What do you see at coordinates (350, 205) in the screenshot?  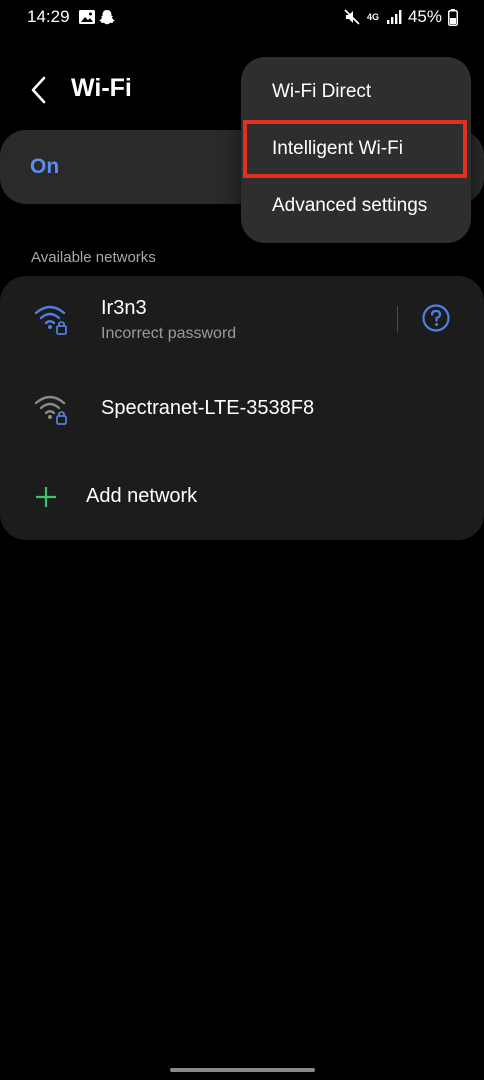 I see `menu-item-label: Advanced settings` at bounding box center [350, 205].